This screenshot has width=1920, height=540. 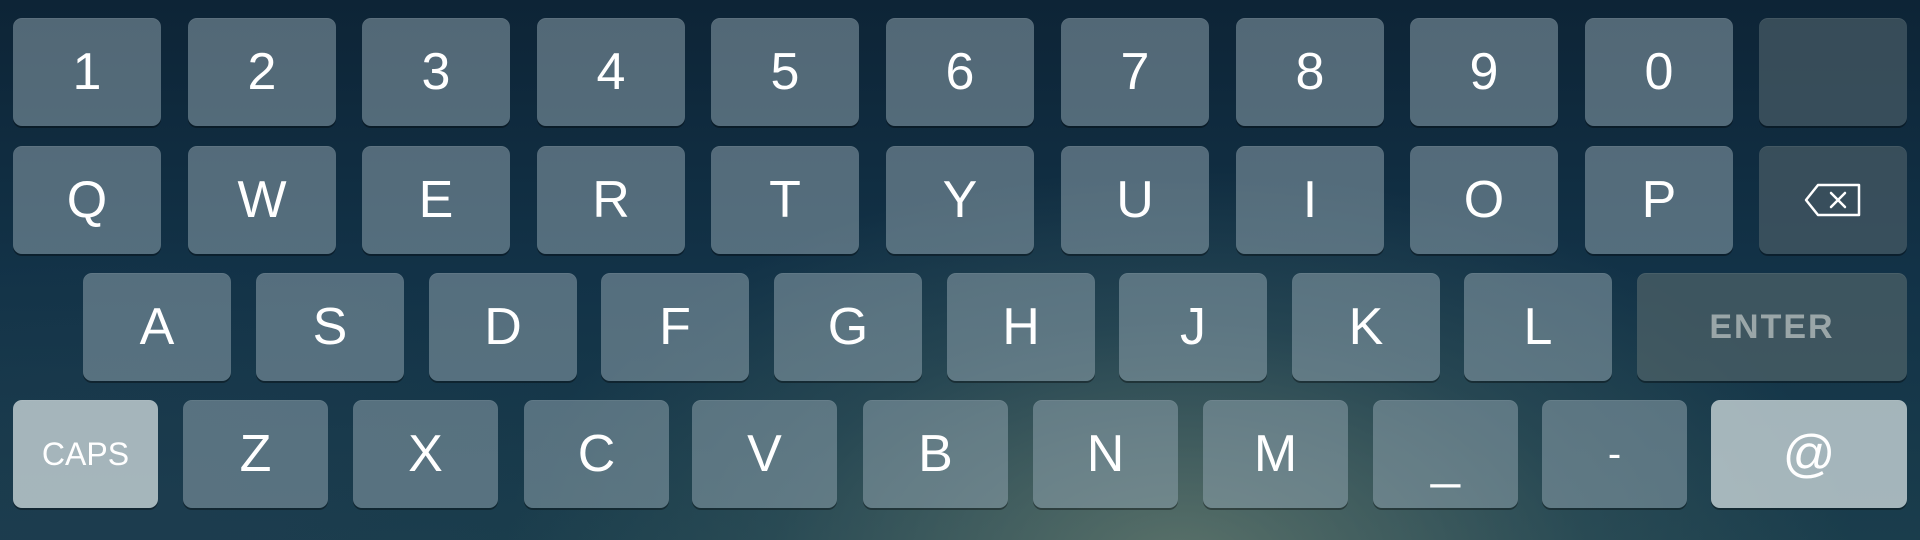 I want to click on key-d: D, so click(x=503, y=327).